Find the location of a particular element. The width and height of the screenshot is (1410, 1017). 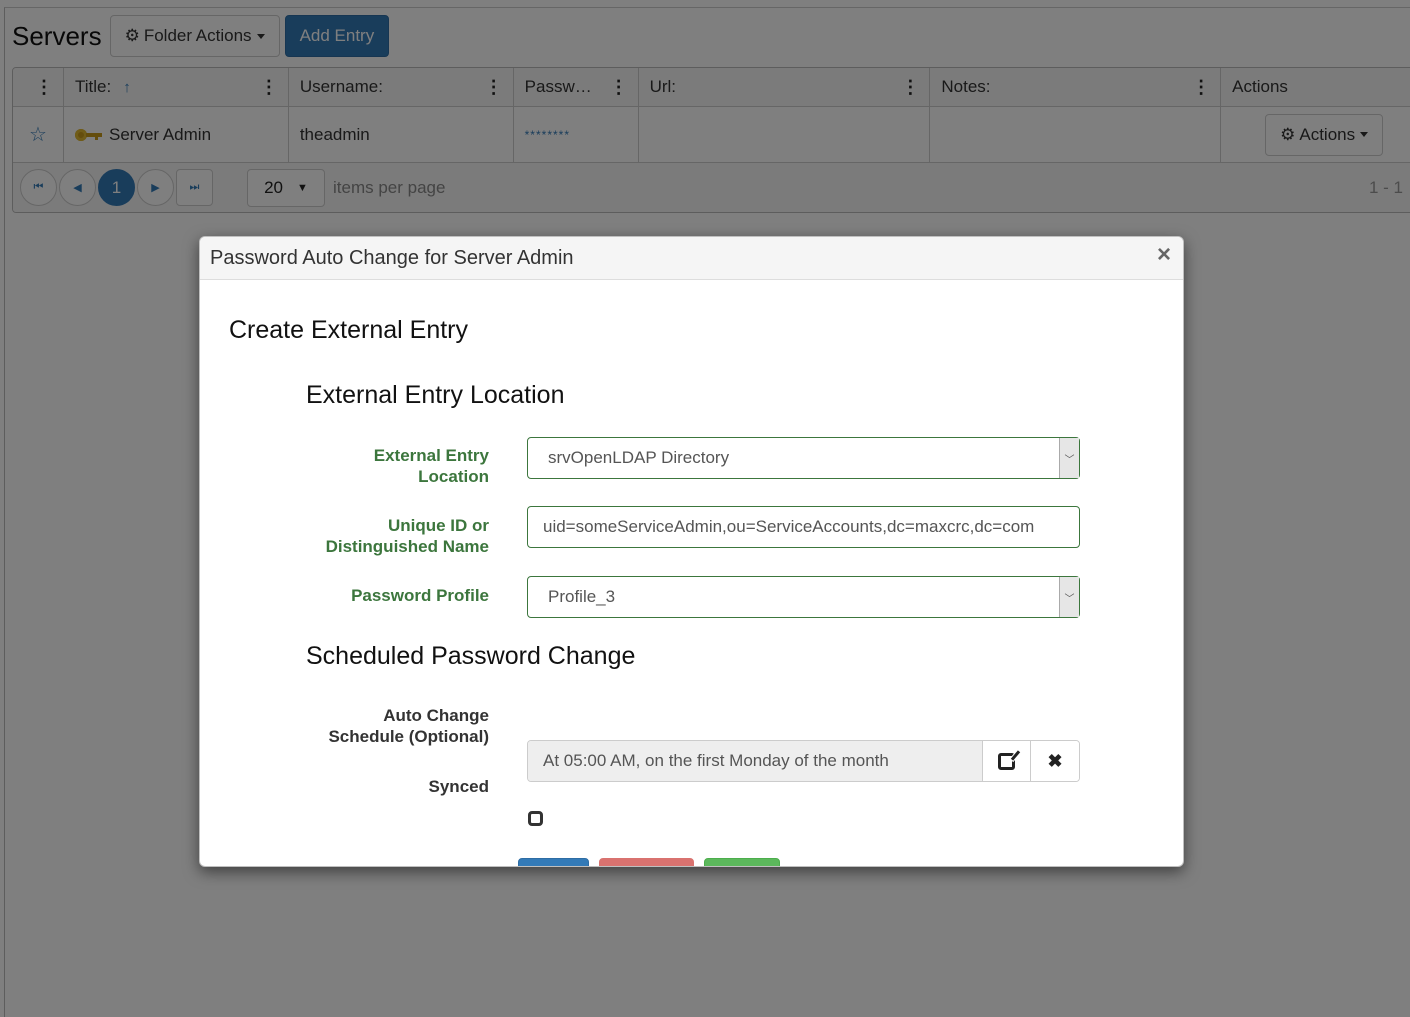

edit-schedule-button is located at coordinates (1007, 761).